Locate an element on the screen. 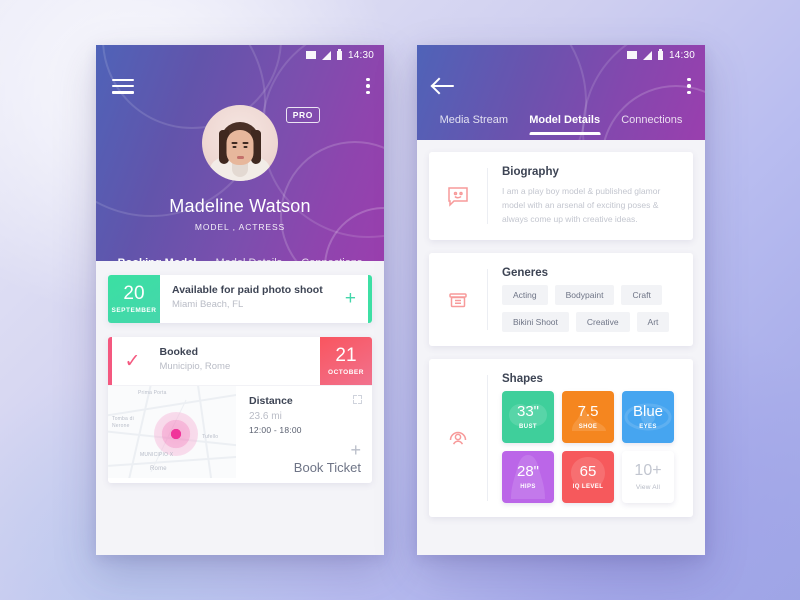  genre-tag: Acting is located at coordinates (525, 295).